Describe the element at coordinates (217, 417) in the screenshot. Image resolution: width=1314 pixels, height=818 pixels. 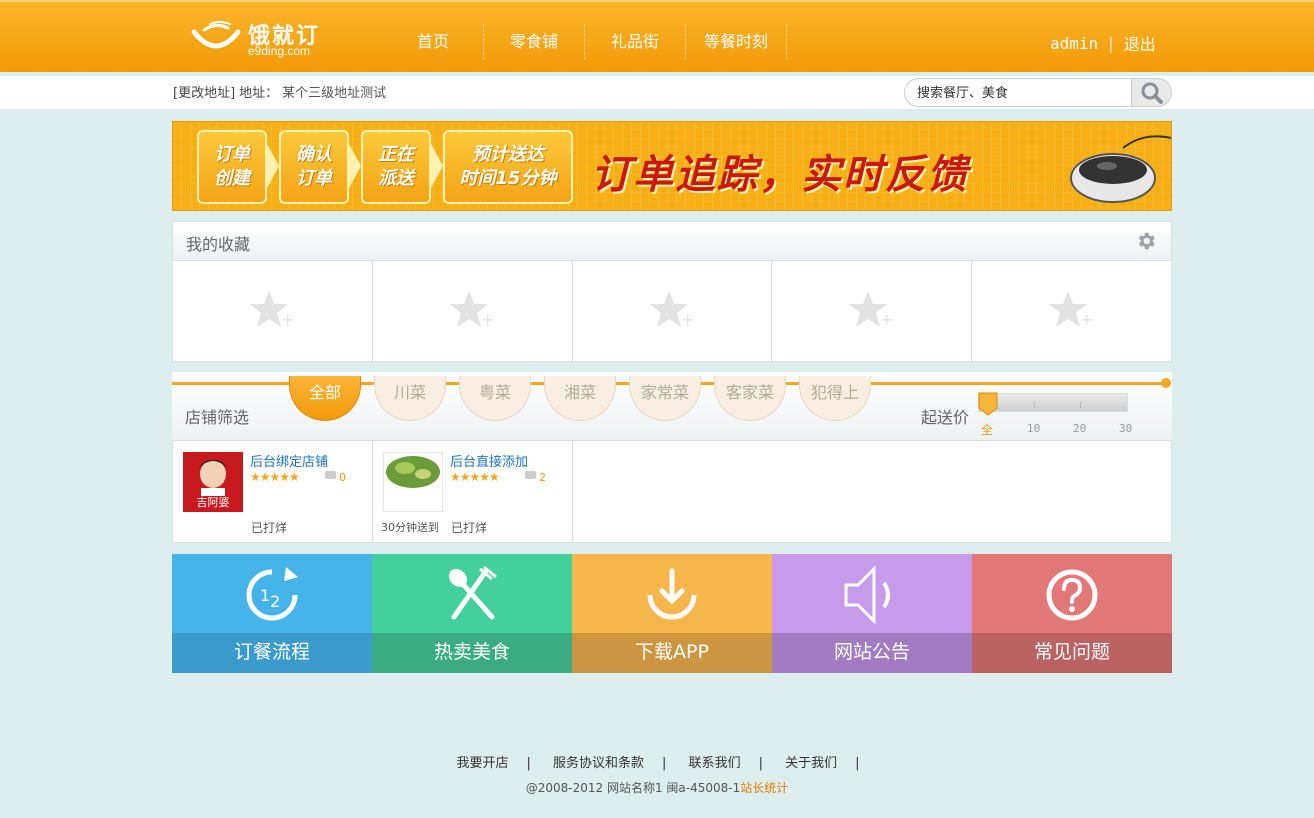
I see `filter-label: 店铺筛选` at that location.